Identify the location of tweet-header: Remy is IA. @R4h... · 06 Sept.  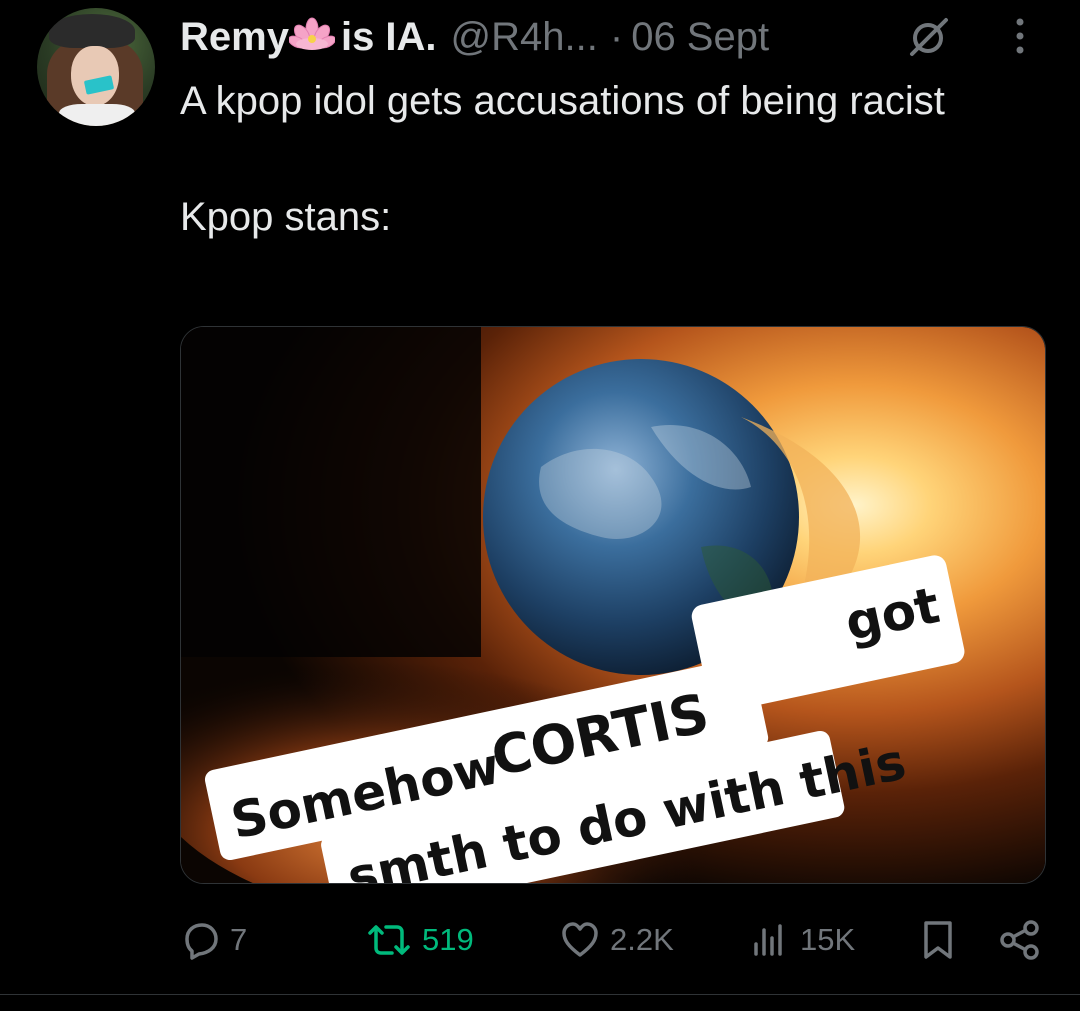
(474, 37).